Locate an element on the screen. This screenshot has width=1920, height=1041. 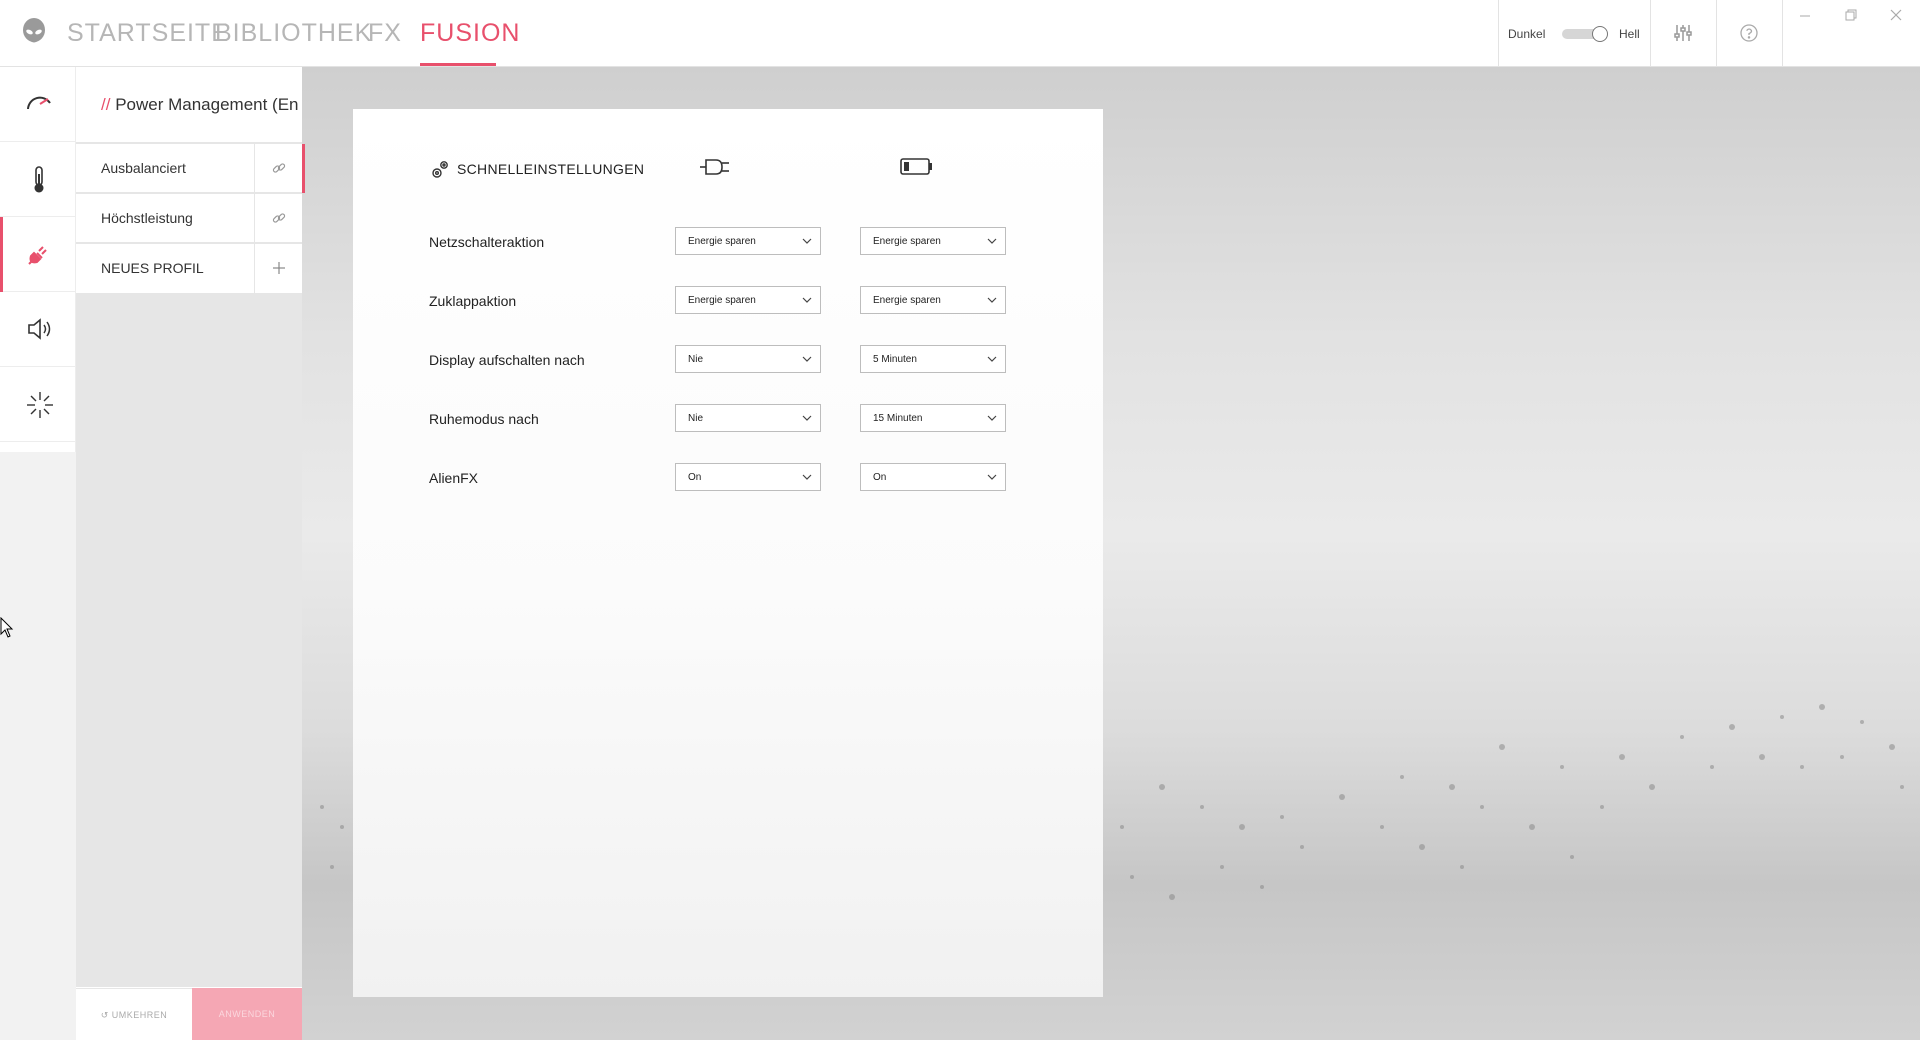
profile-item-new: NEUES PROFIL is located at coordinates (189, 268).